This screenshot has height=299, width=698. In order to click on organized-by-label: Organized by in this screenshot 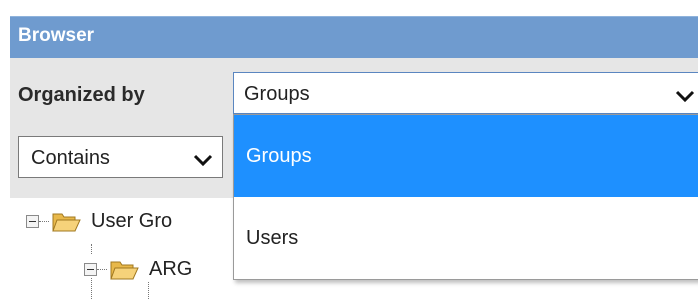, I will do `click(81, 95)`.